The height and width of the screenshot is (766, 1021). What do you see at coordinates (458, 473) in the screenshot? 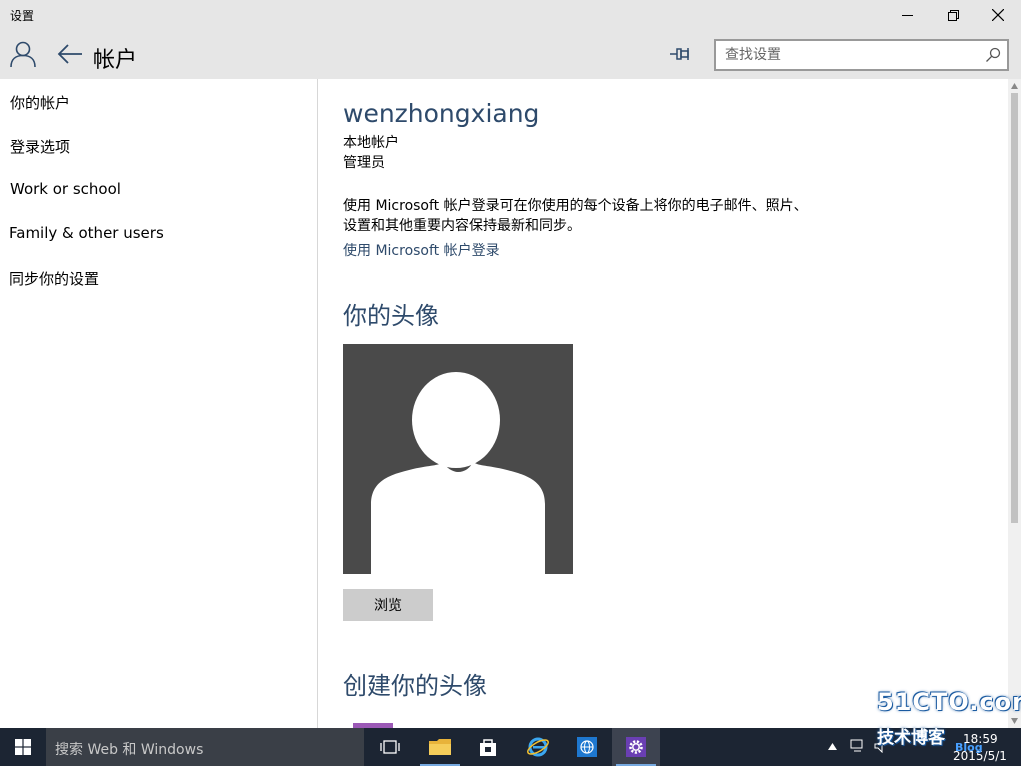
I see `user-silhouette-icon` at bounding box center [458, 473].